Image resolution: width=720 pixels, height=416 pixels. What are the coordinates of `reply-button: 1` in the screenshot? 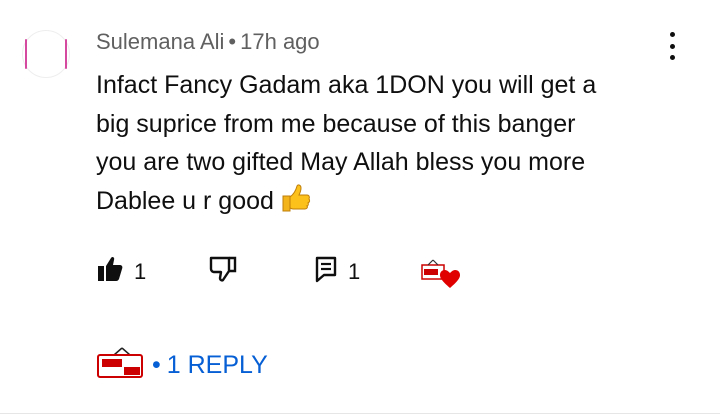 It's located at (337, 271).